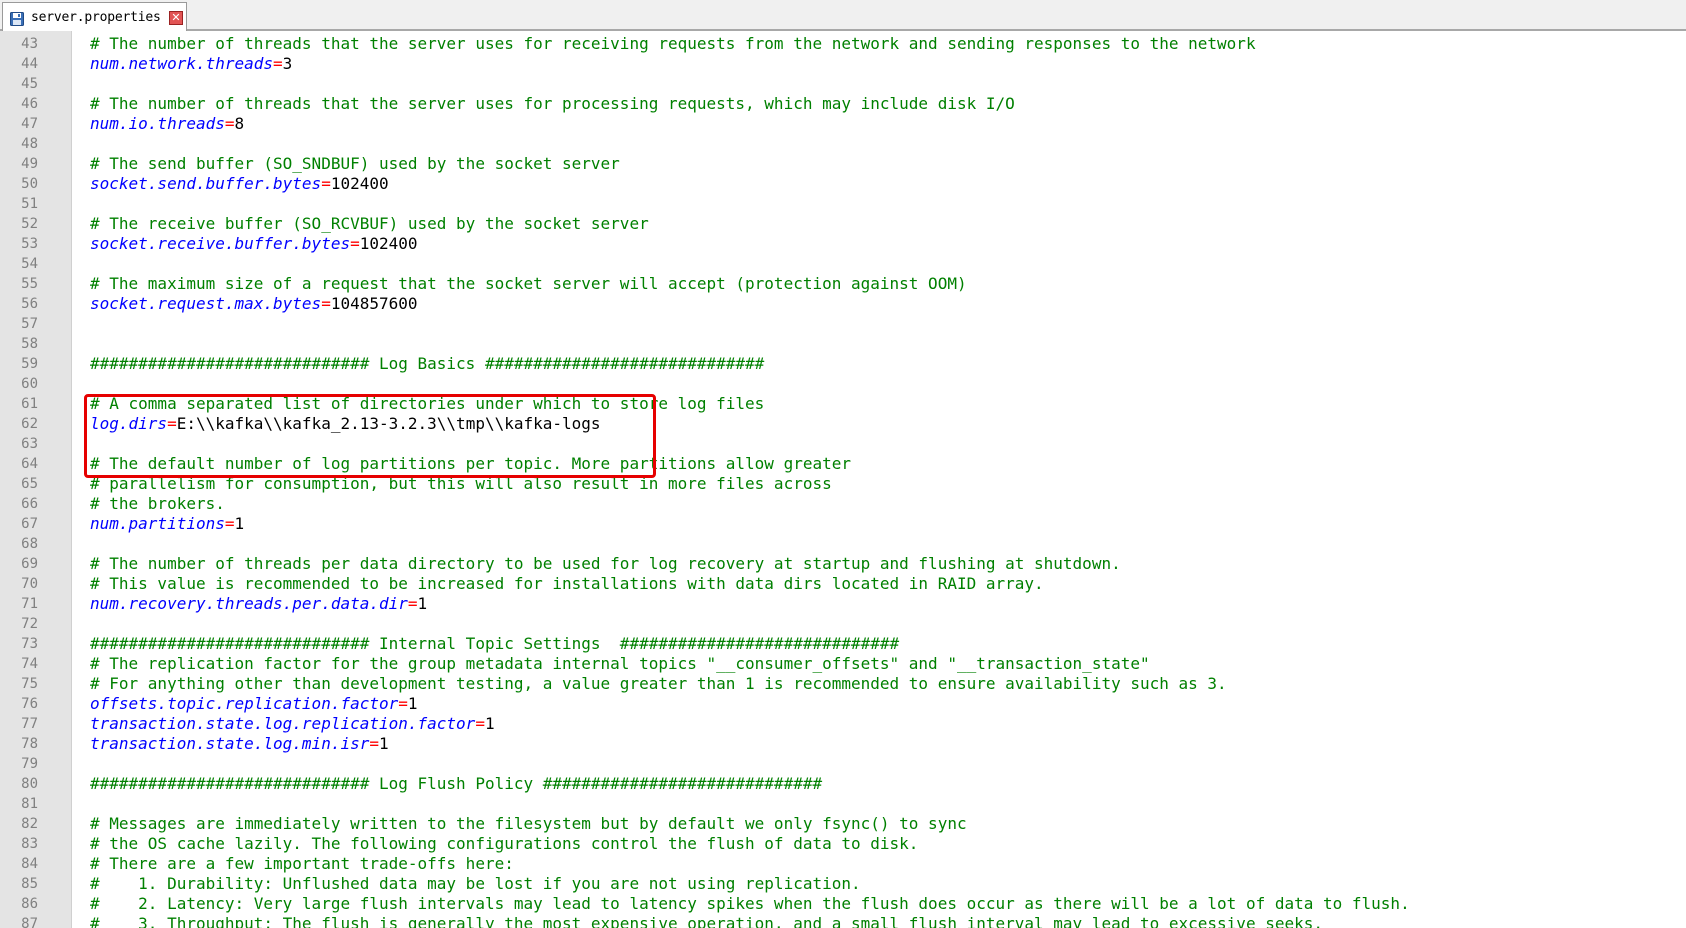 The image size is (1686, 928). I want to click on code-line: 51, so click(843, 204).